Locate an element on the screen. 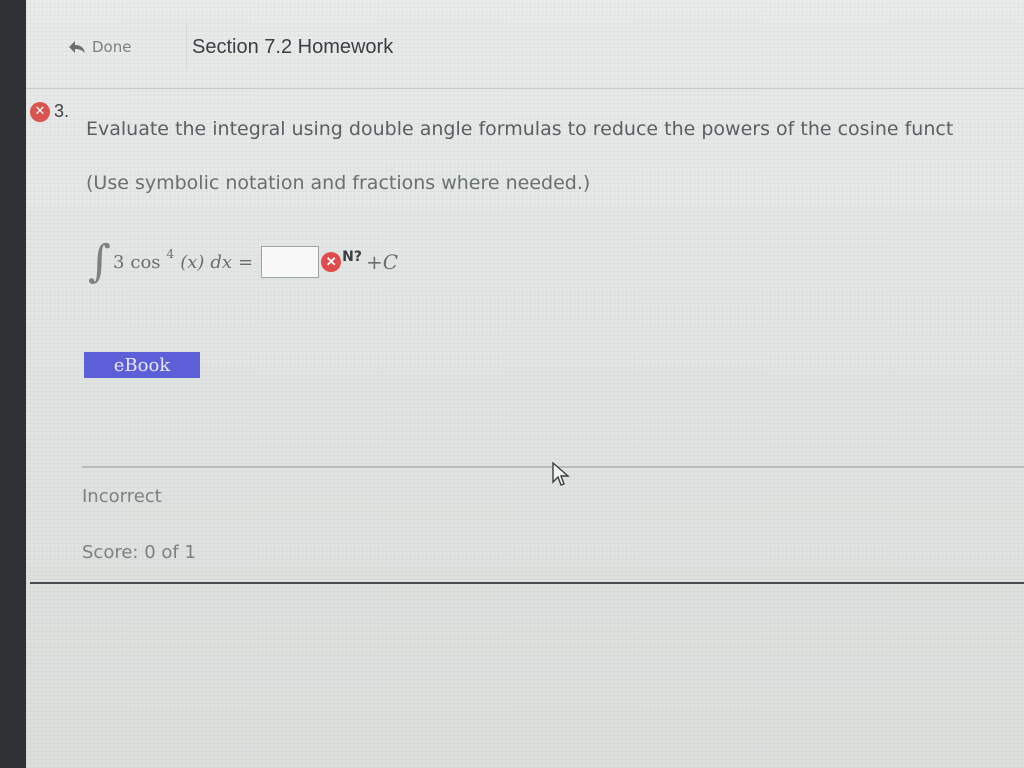 This screenshot has height=768, width=1024. integrand: 3 cos 4 (x) dx = is located at coordinates (183, 260).